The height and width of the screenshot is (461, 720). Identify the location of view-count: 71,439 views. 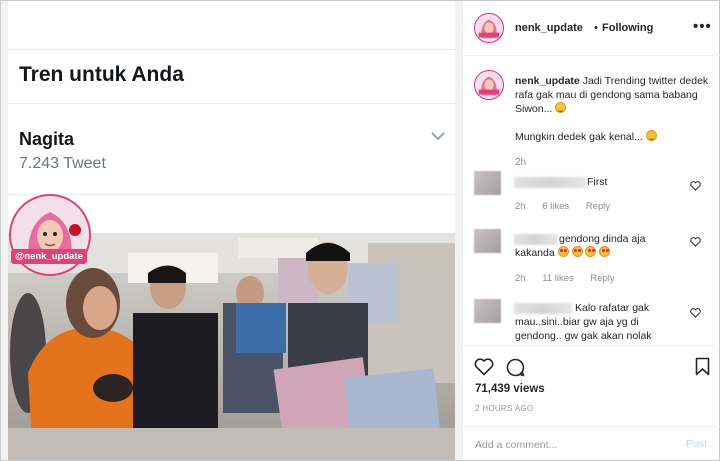
(510, 389).